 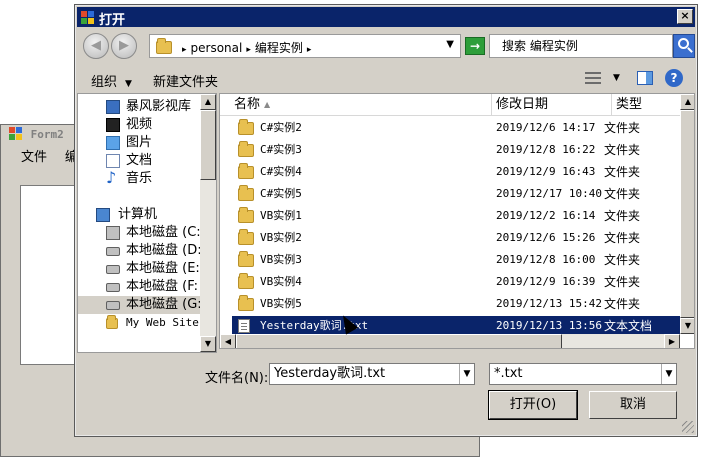 I want to click on file-row: C#实例2 2019/12/6 14:17 文件夹, so click(x=456, y=128).